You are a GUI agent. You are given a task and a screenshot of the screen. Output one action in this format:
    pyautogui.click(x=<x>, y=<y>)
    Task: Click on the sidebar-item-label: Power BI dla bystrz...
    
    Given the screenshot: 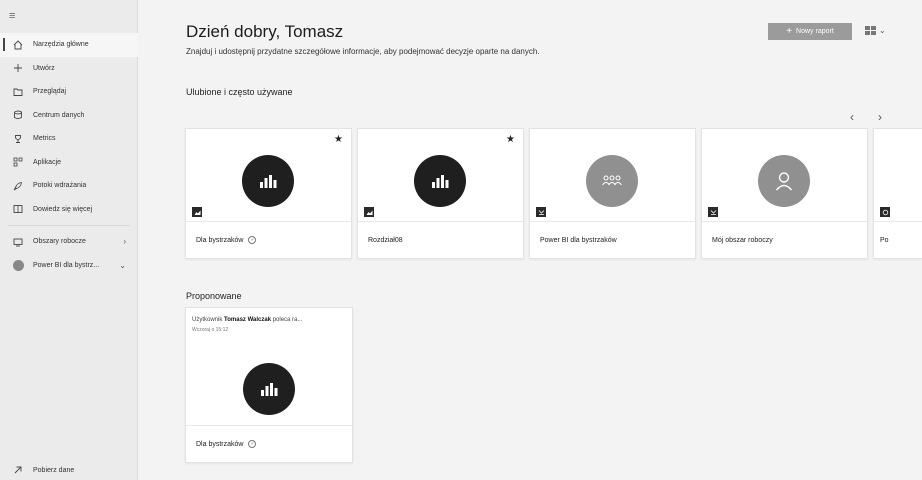 What is the action you would take?
    pyautogui.click(x=66, y=265)
    